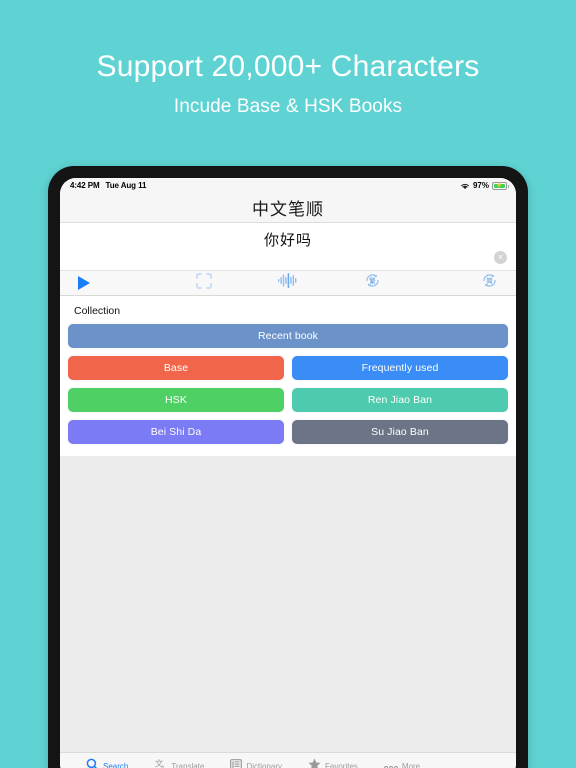 This screenshot has width=576, height=768. What do you see at coordinates (288, 185) in the screenshot?
I see `status-bar: 4:42 PM Tue Aug 11 97% ⚡` at bounding box center [288, 185].